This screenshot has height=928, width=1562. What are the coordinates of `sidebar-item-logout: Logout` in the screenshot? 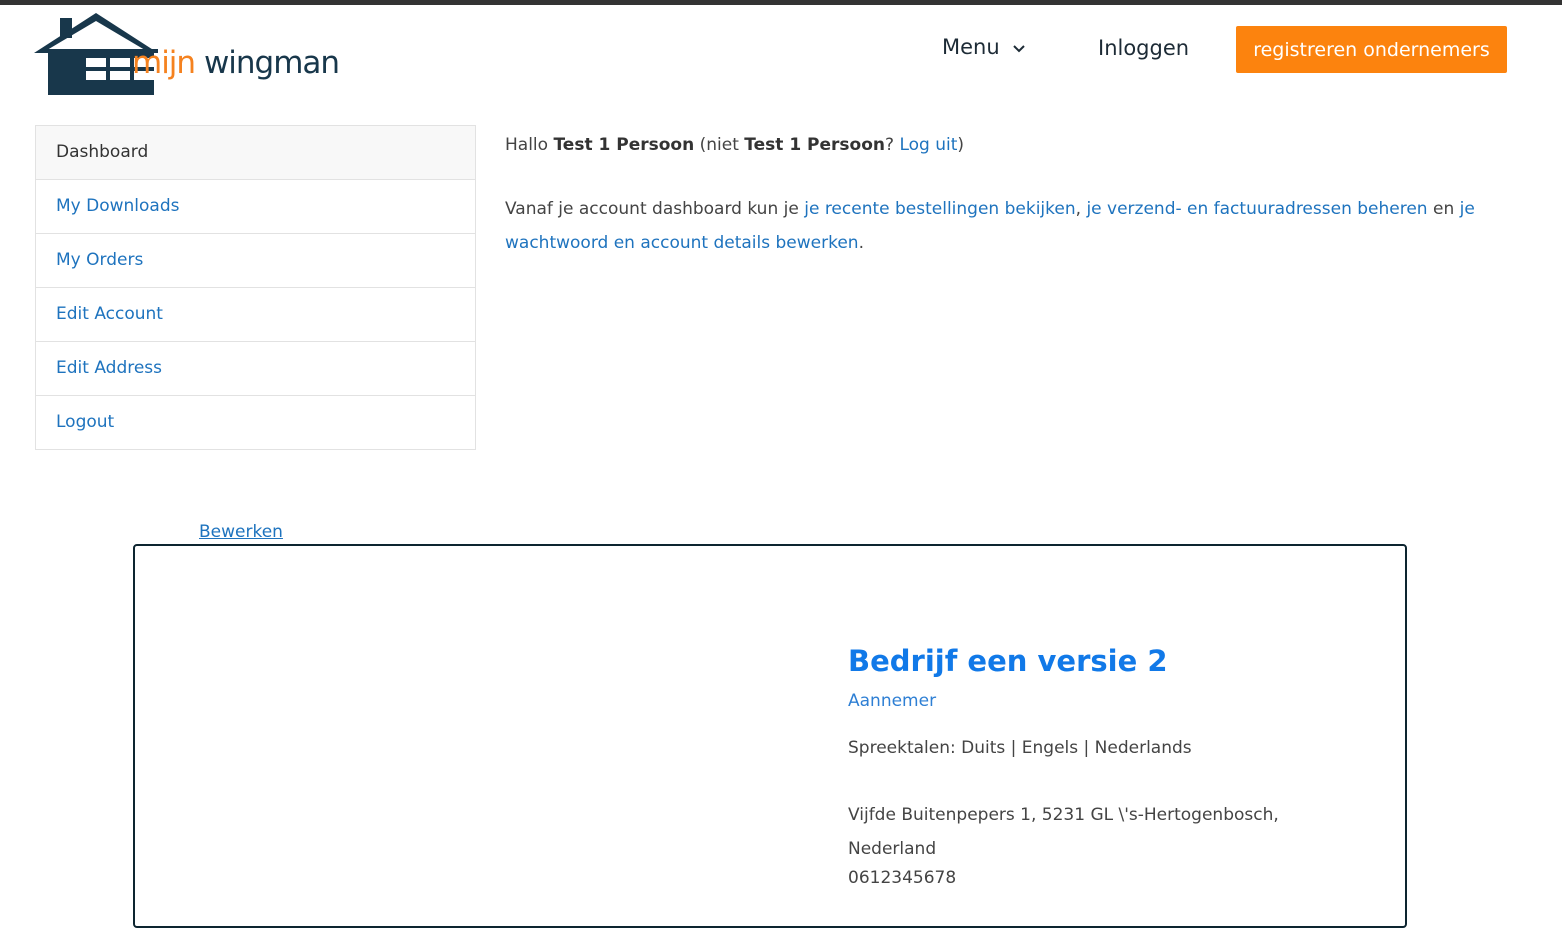 It's located at (255, 423).